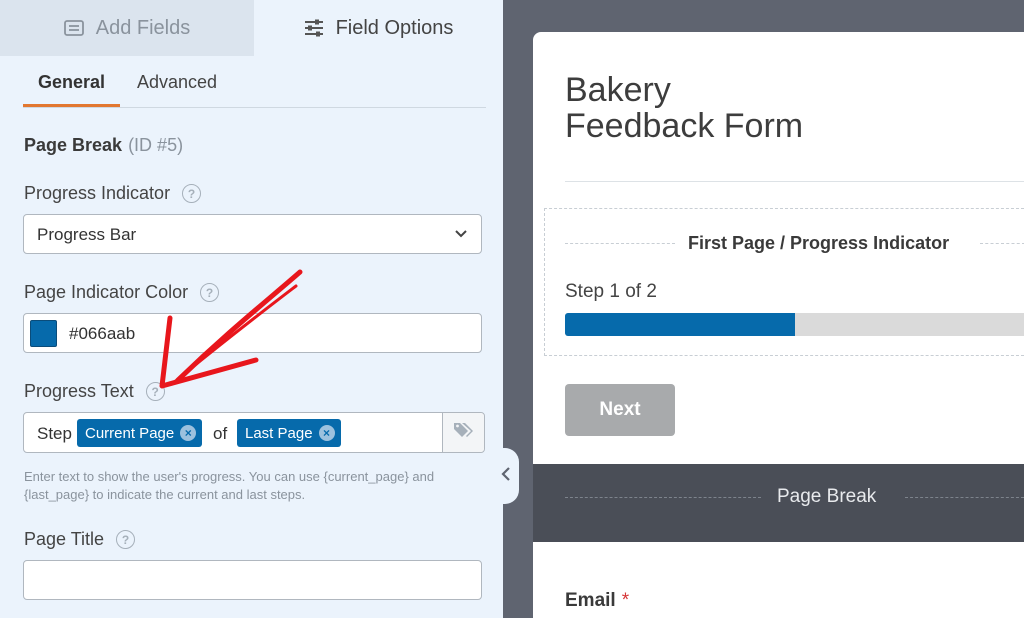 This screenshot has width=1024, height=618. I want to click on chevron-down-icon, so click(461, 236).